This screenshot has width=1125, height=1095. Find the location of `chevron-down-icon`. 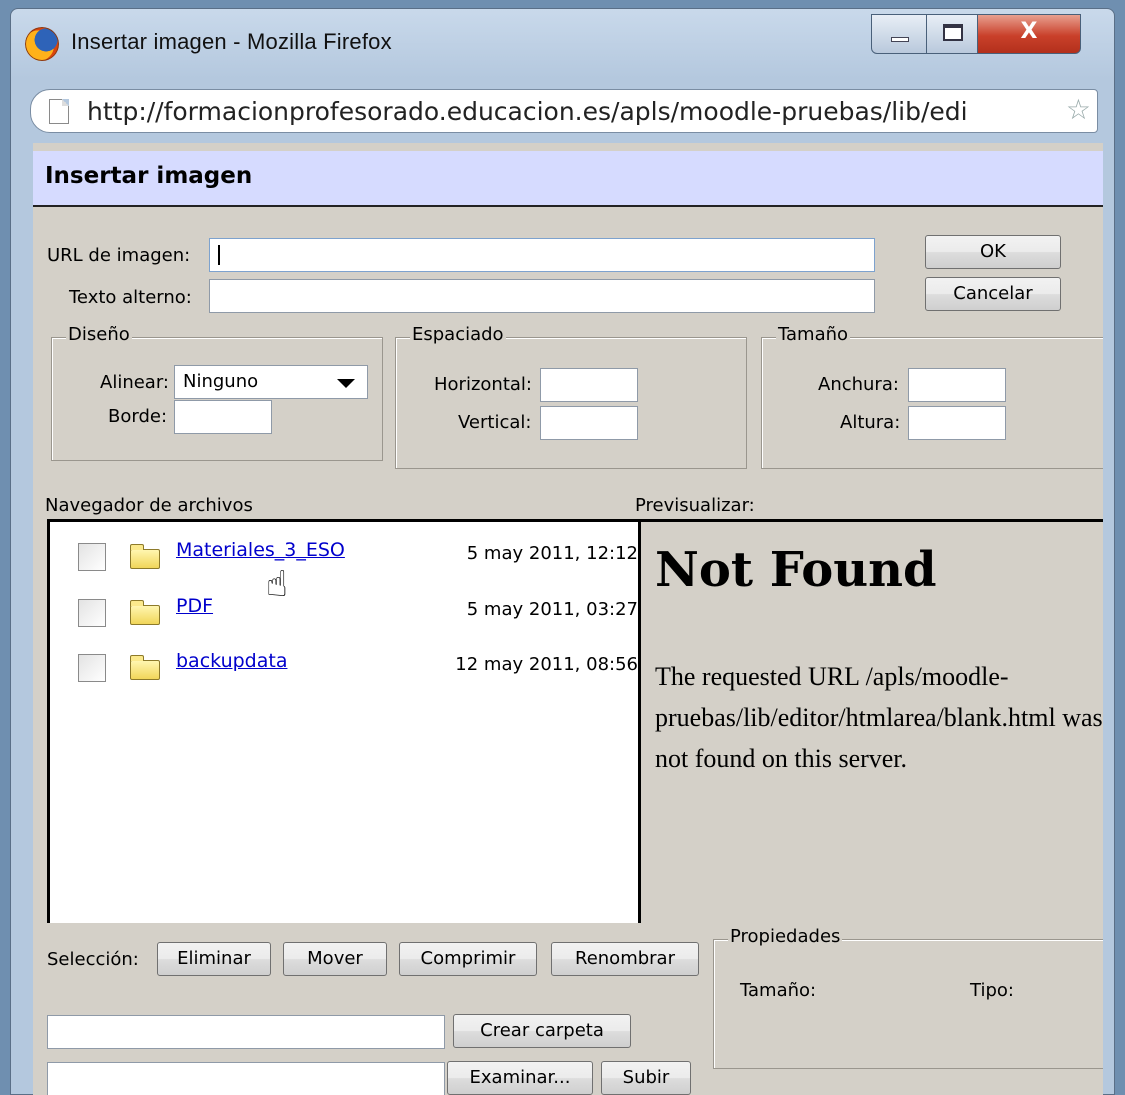

chevron-down-icon is located at coordinates (346, 383).